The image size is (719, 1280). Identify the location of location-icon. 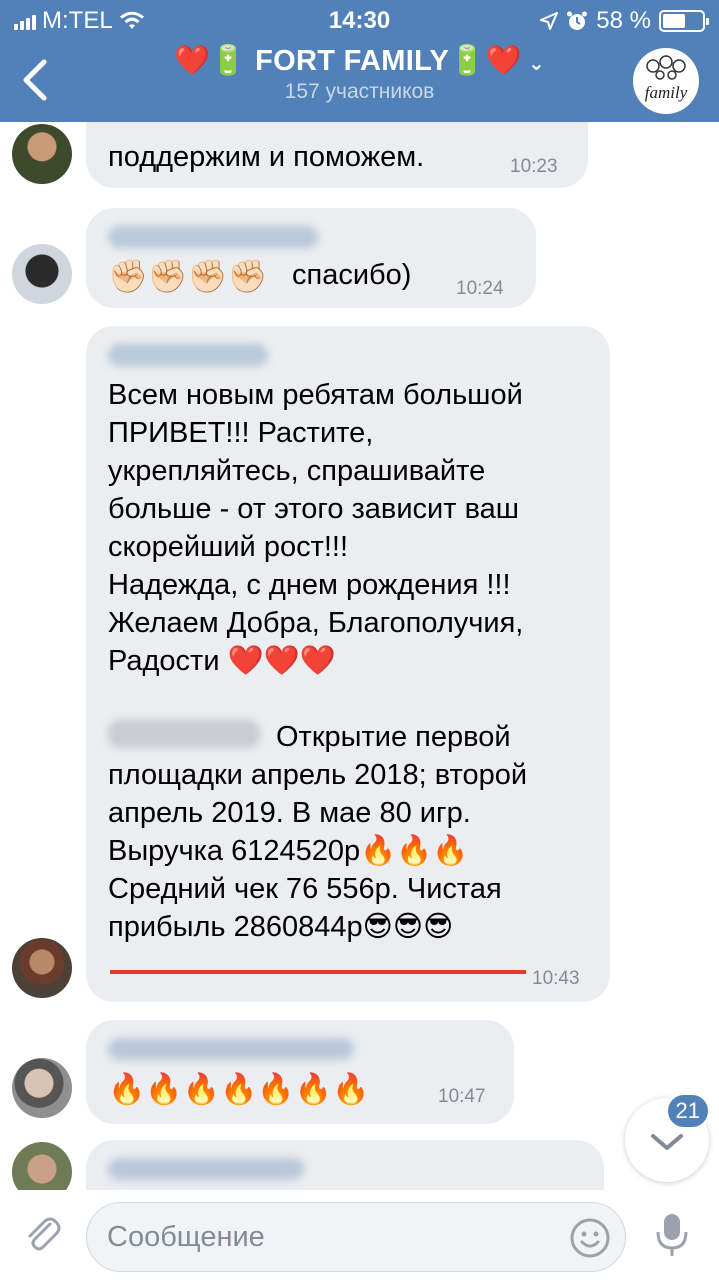
(549, 21).